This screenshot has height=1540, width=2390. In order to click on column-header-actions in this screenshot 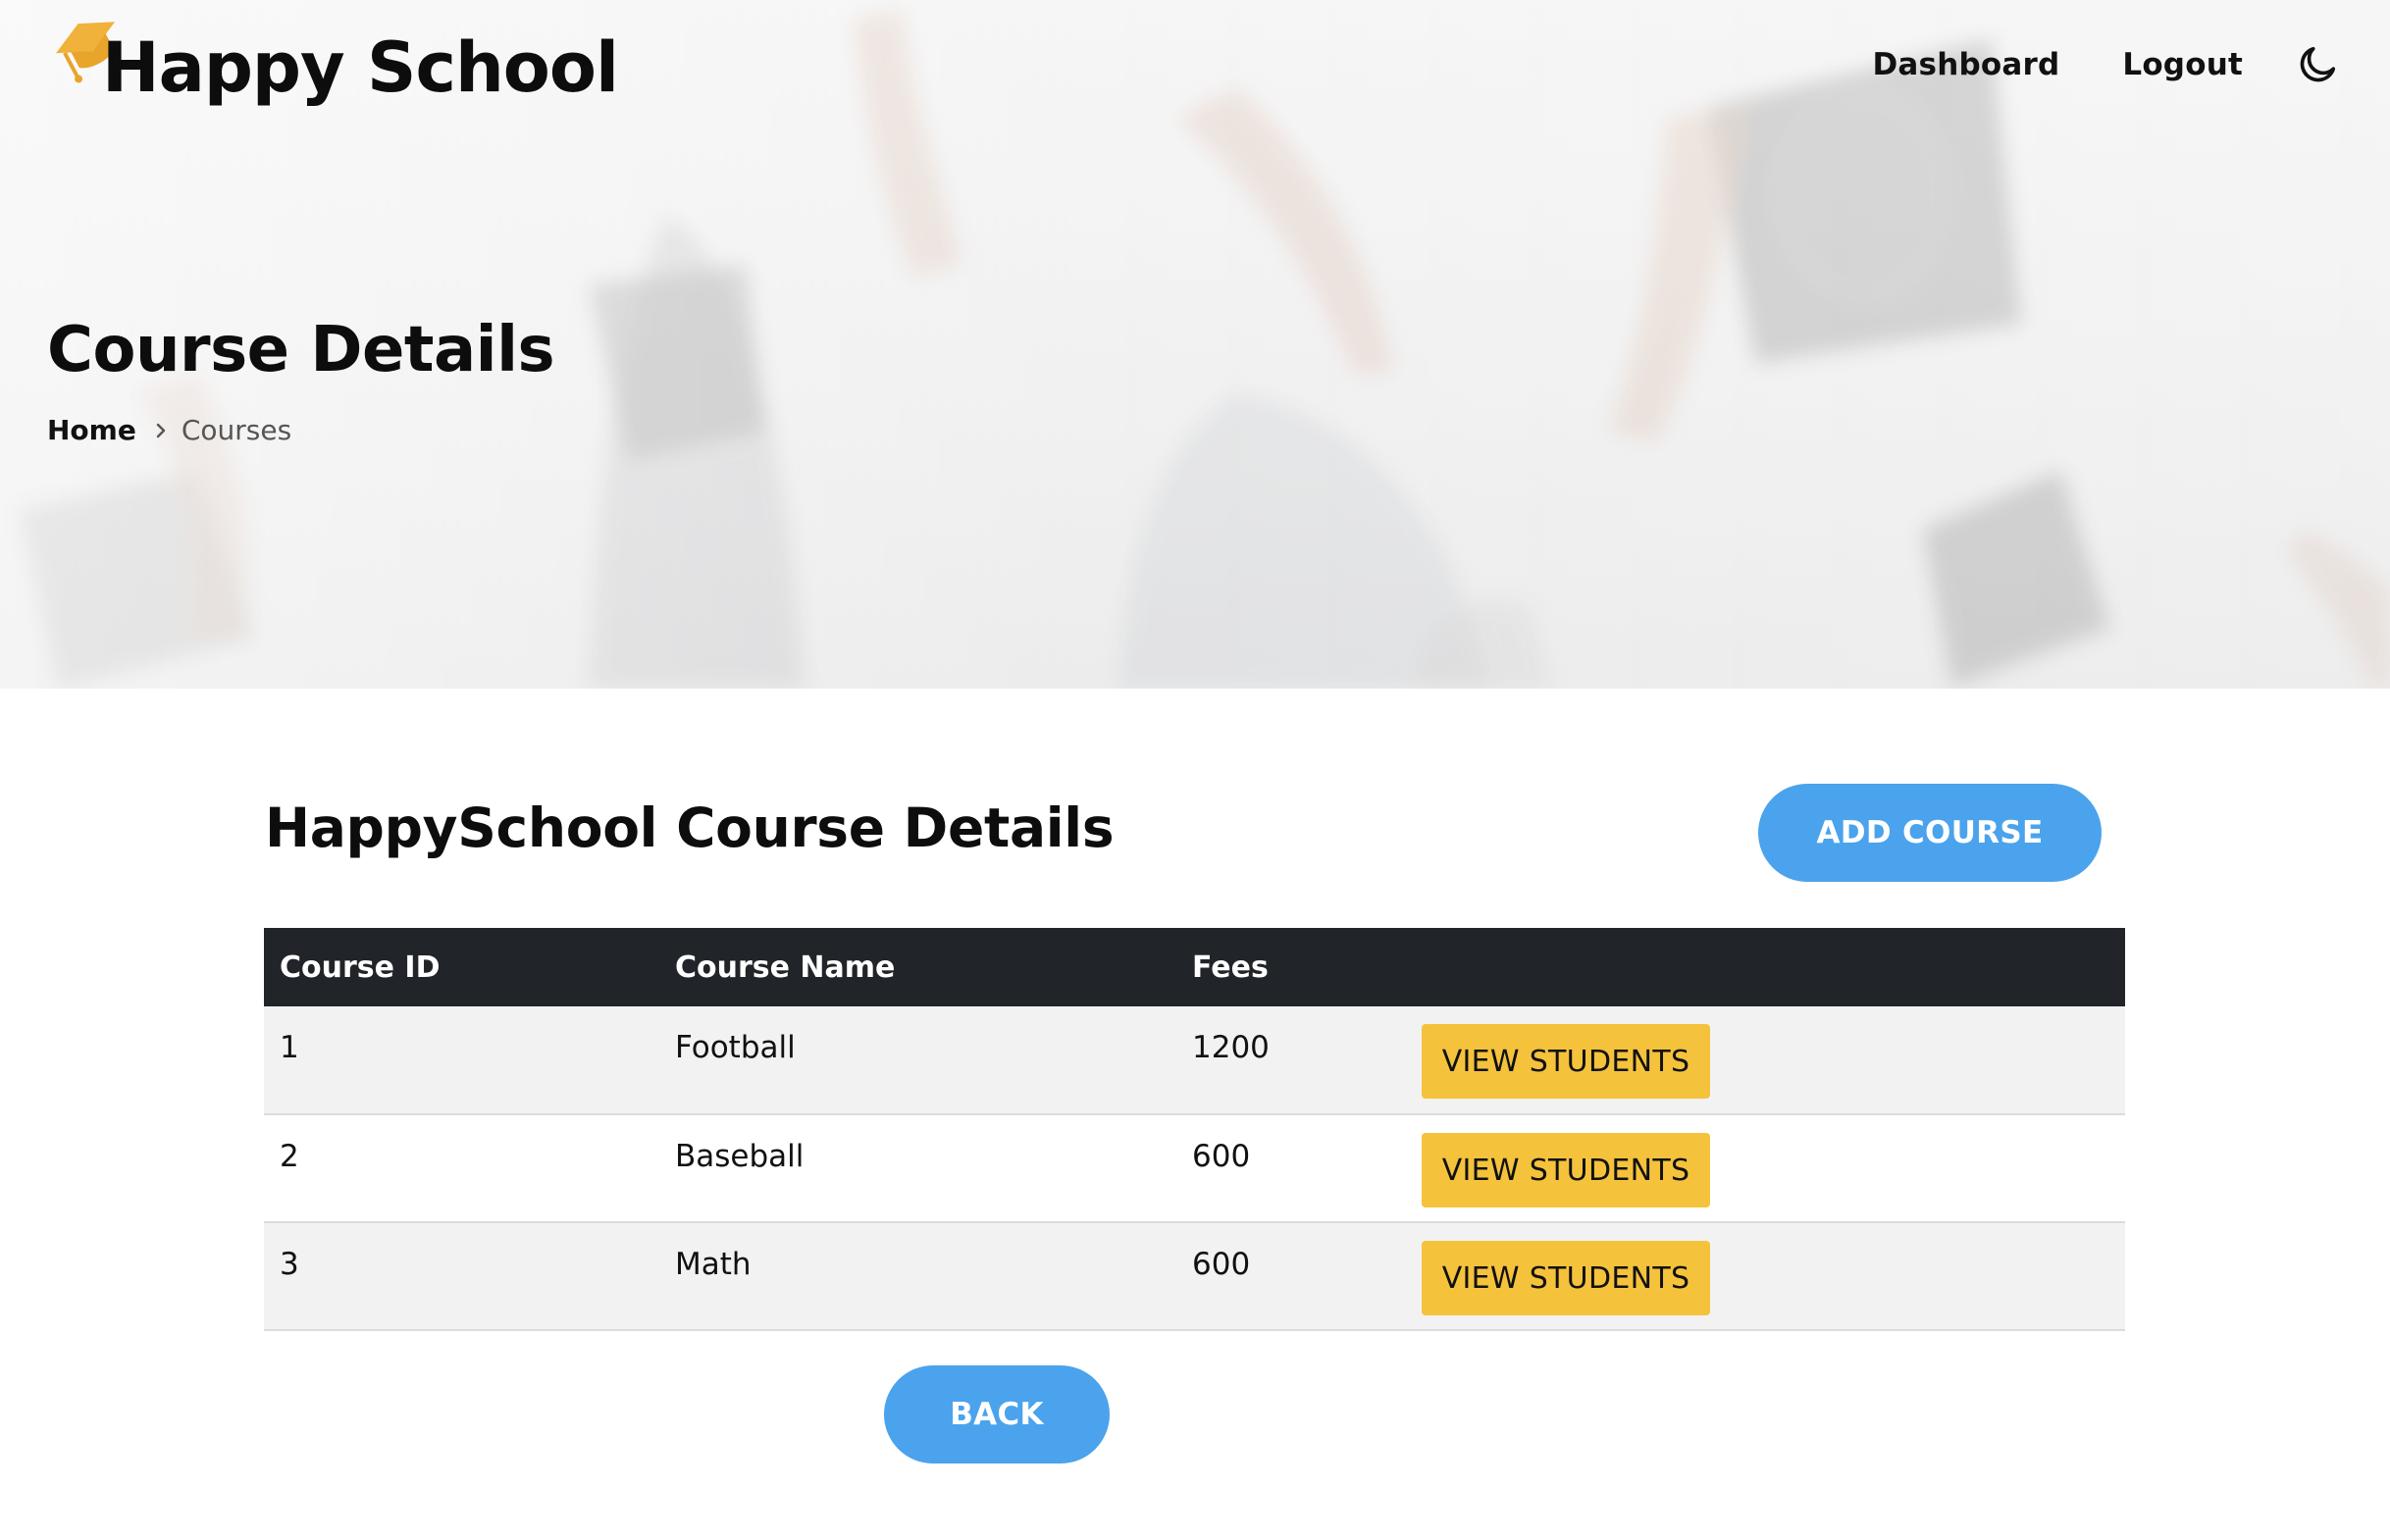, I will do `click(1765, 967)`.